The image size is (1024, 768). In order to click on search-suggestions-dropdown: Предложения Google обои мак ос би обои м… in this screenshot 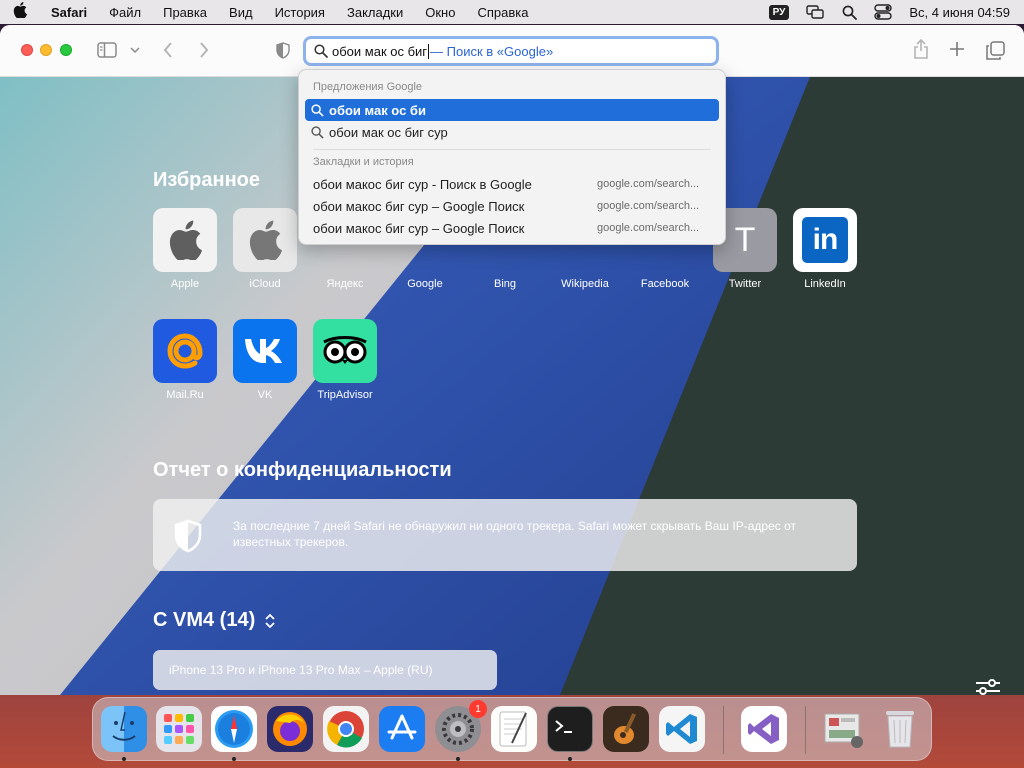, I will do `click(512, 157)`.